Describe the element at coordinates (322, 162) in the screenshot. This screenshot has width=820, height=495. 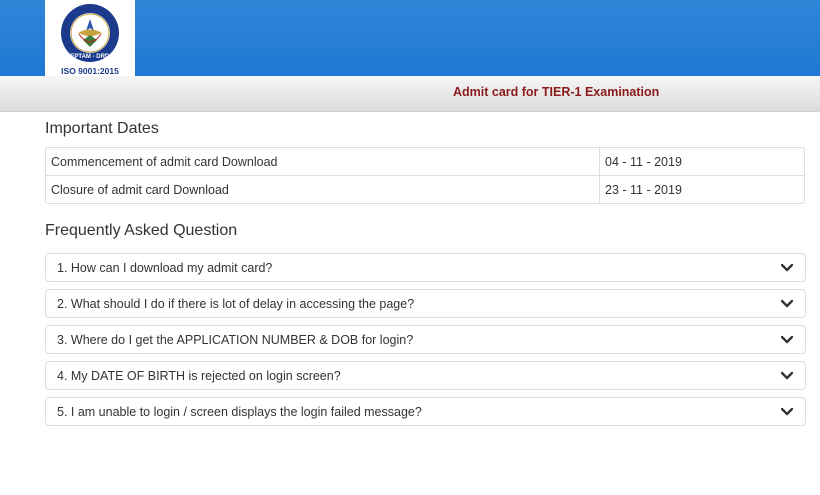
I see `date-label: Commencement of admit card Download` at that location.